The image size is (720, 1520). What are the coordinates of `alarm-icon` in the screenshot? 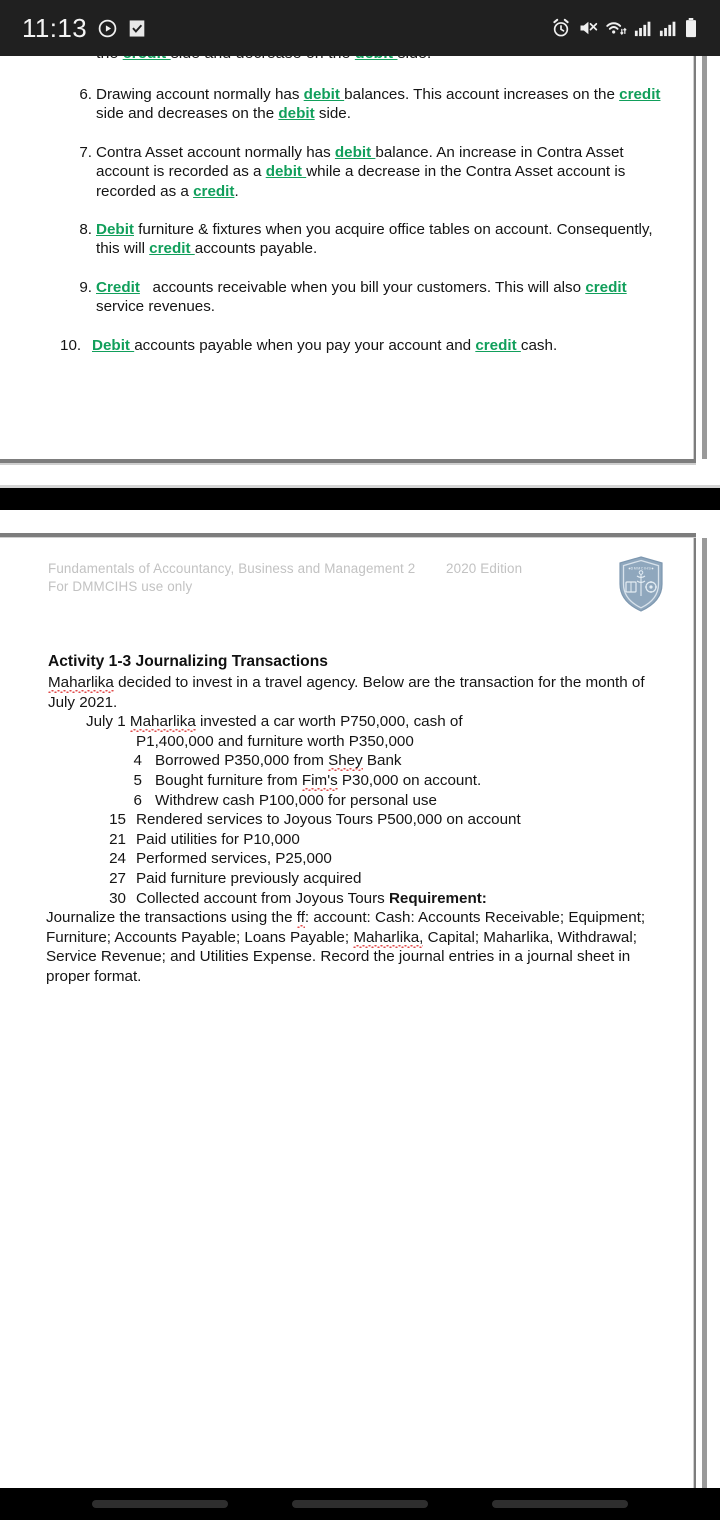 It's located at (561, 28).